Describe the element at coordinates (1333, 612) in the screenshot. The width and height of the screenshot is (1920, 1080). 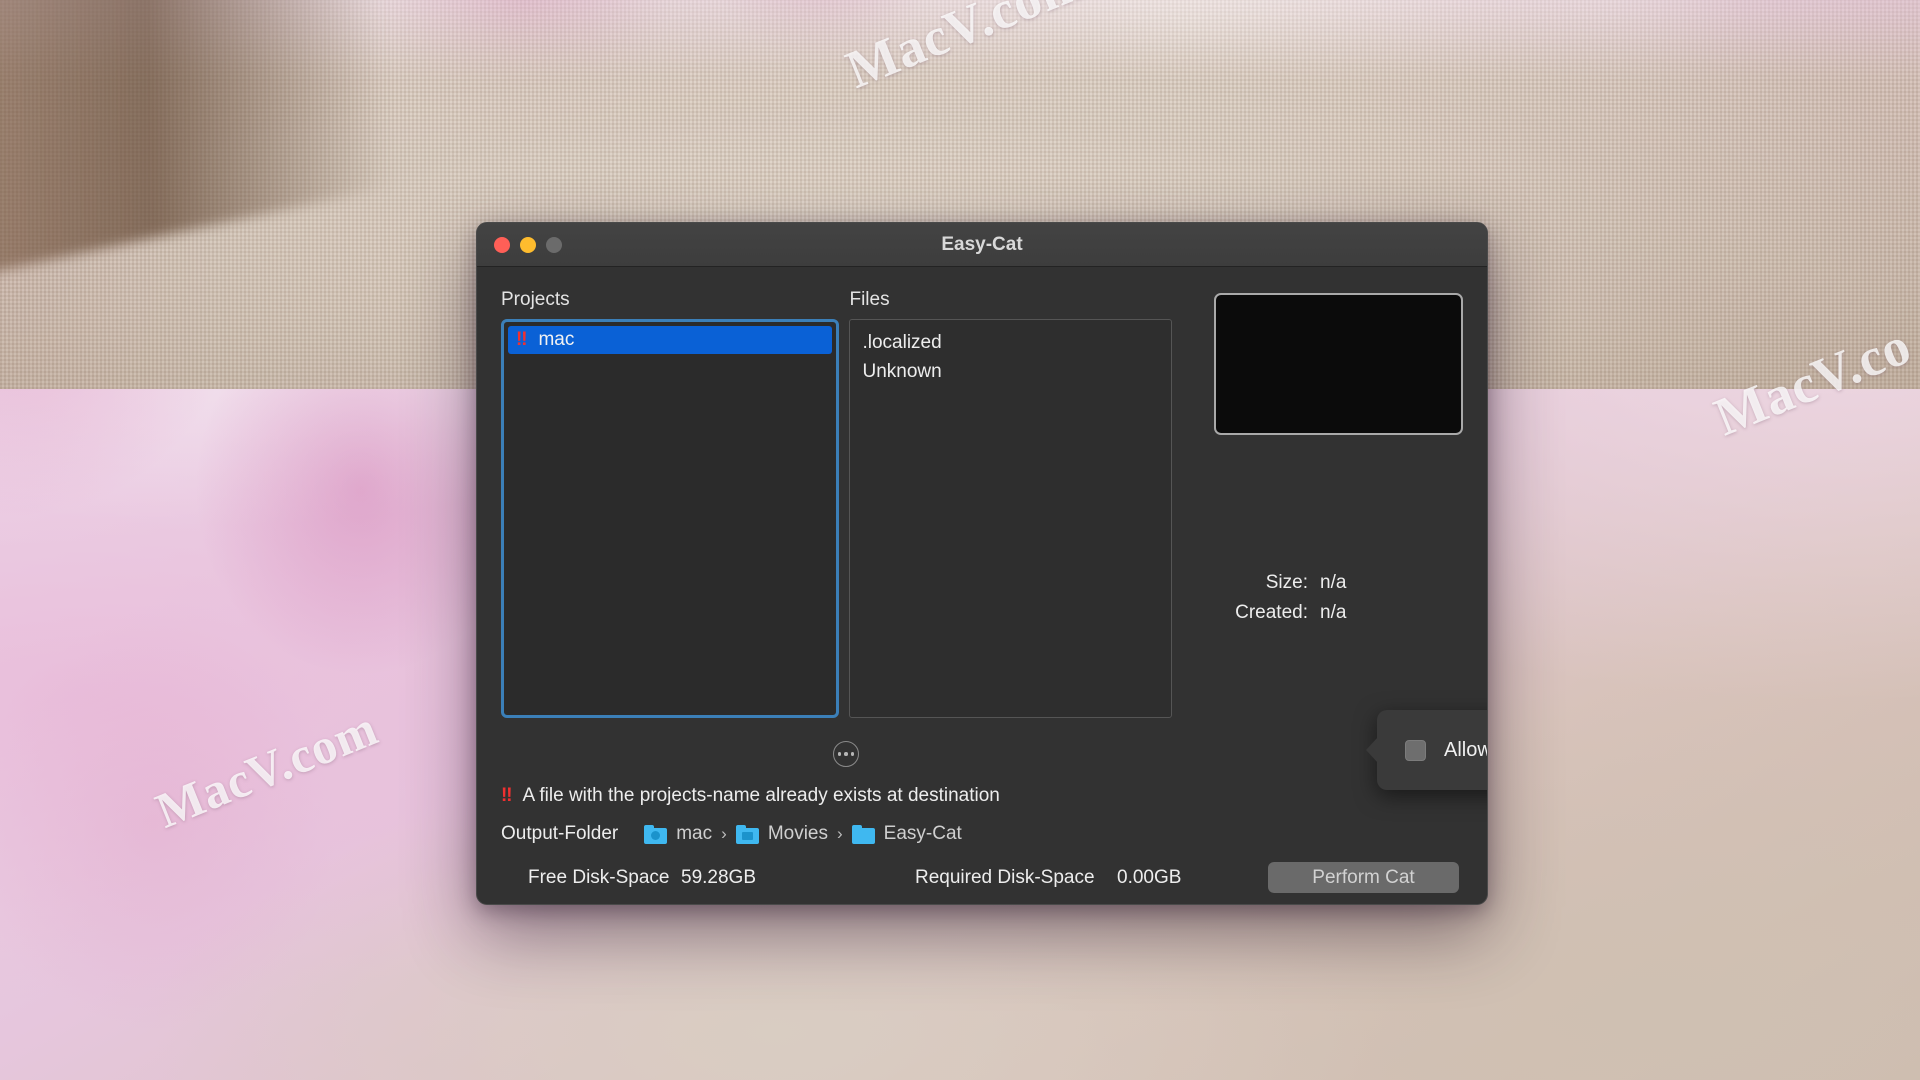
I see `created-value: n/a` at that location.